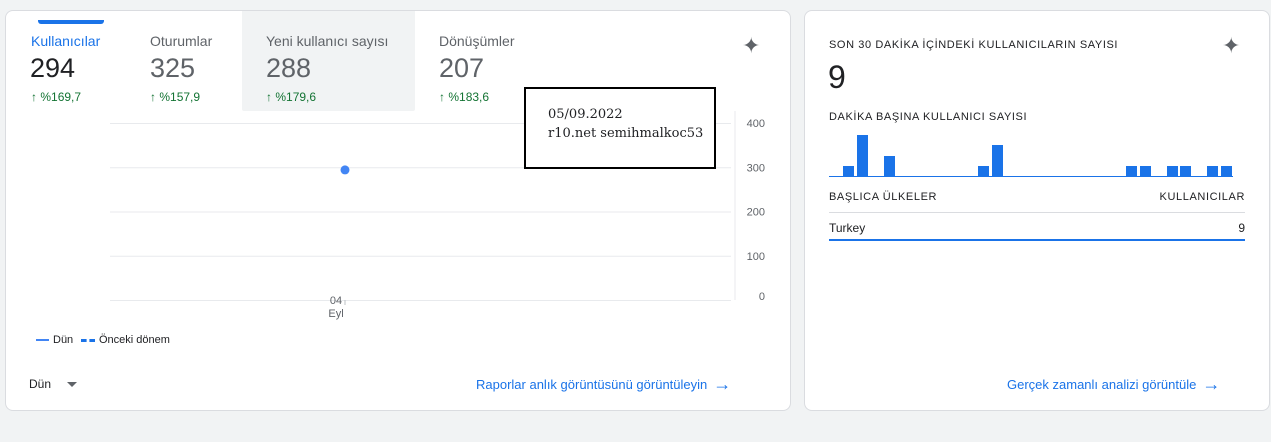 The width and height of the screenshot is (1271, 442). What do you see at coordinates (296, 97) in the screenshot?
I see `metric-change-value: %179,6` at bounding box center [296, 97].